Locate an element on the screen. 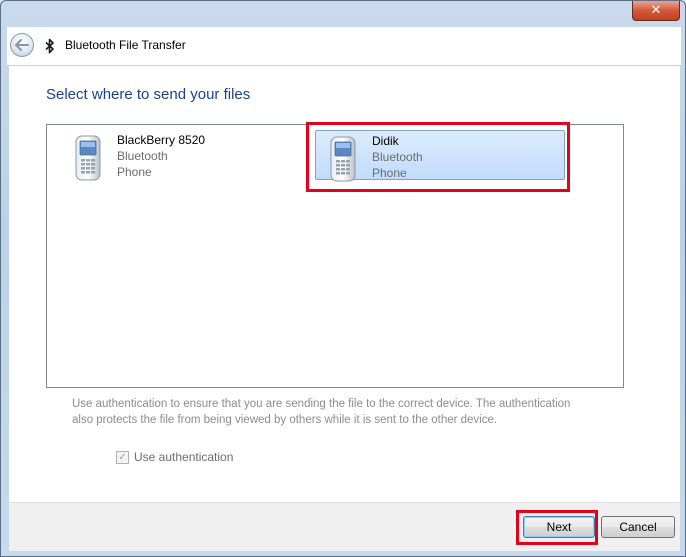 The height and width of the screenshot is (557, 686). close-icon: ✕ is located at coordinates (656, 10).